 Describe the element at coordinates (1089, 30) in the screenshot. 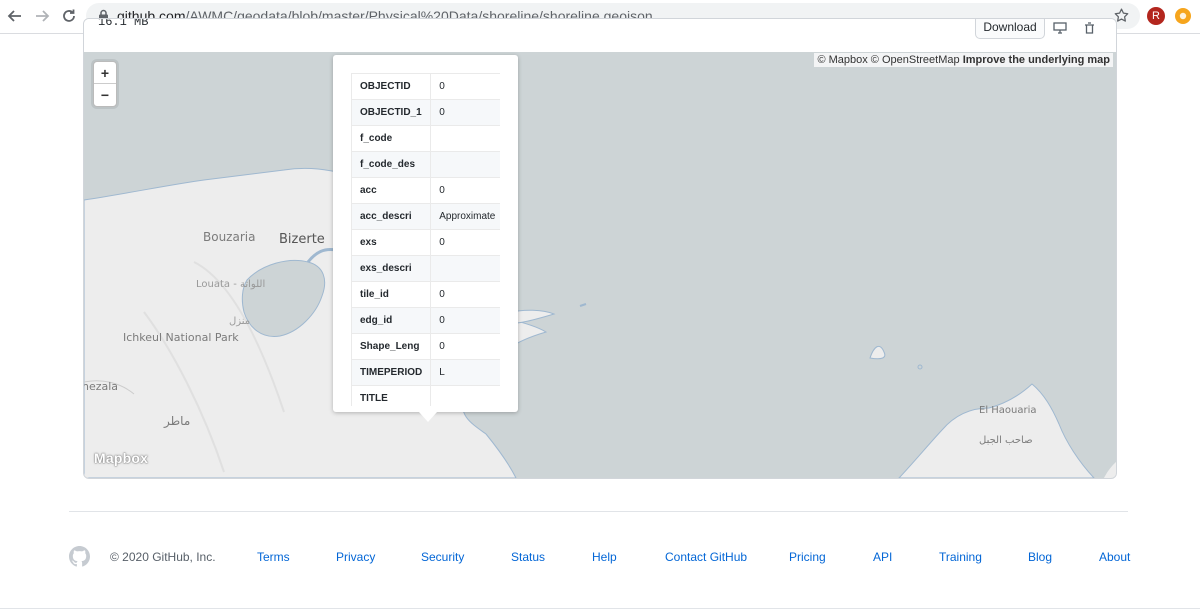

I see `trash-icon` at that location.